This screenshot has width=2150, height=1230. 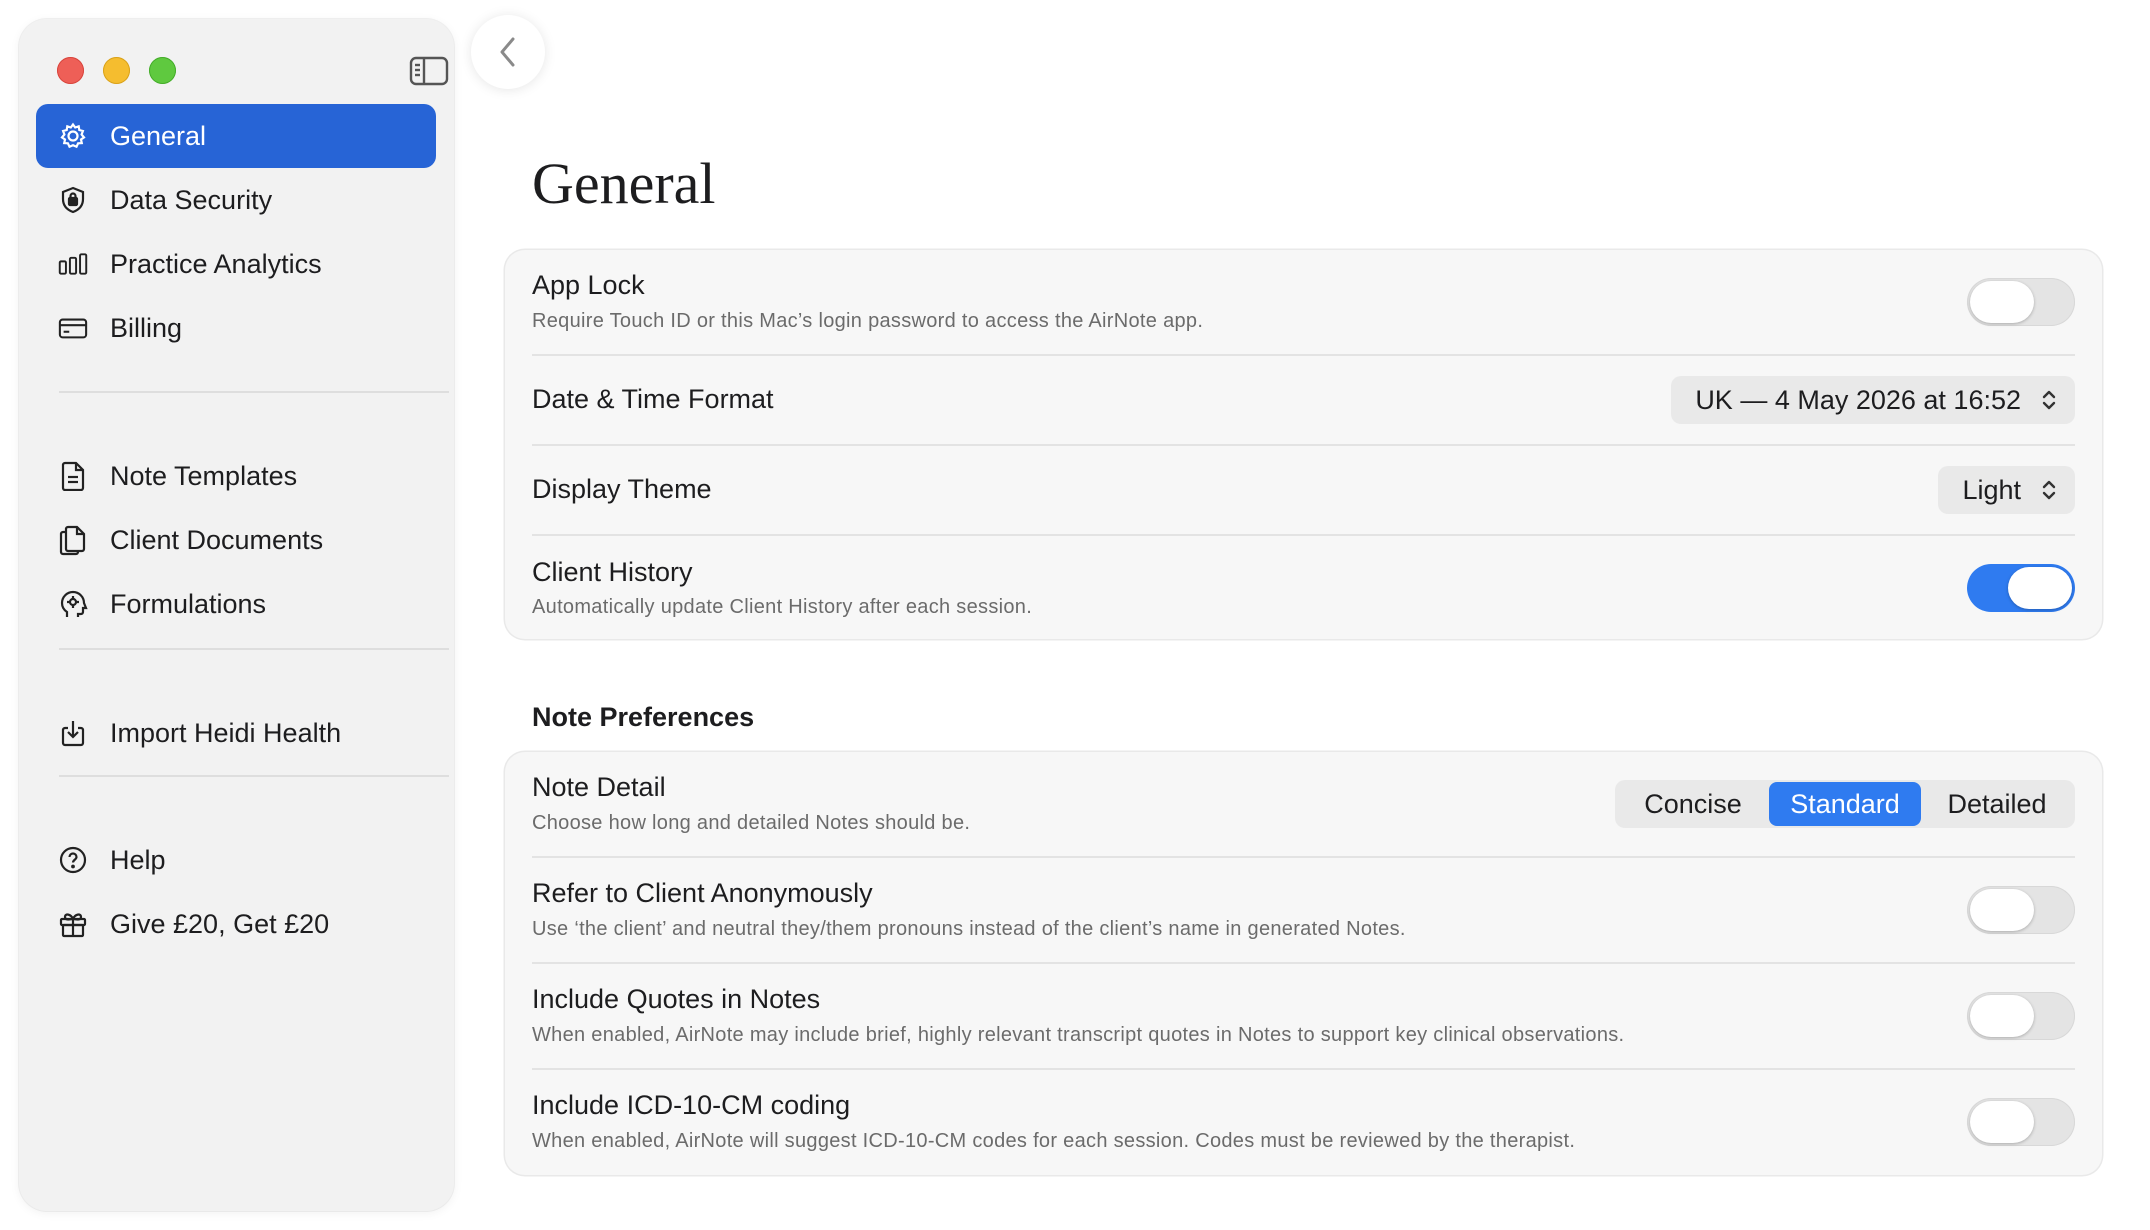 I want to click on sidebar-item-label: General, so click(x=158, y=135).